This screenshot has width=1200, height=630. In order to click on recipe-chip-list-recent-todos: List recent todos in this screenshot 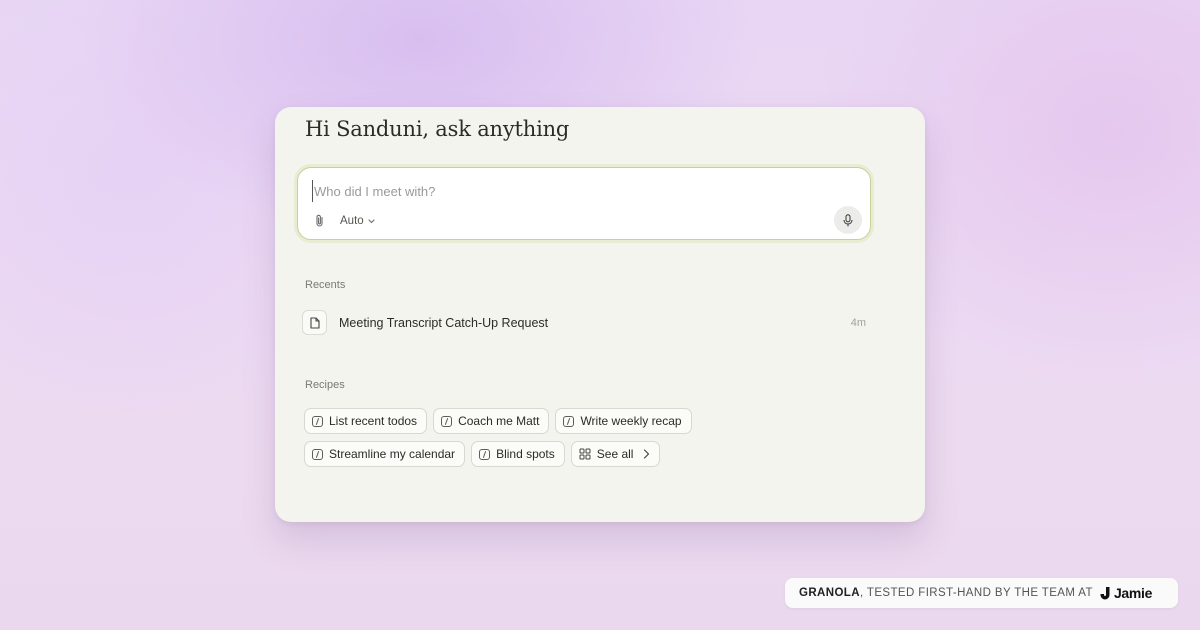, I will do `click(366, 421)`.